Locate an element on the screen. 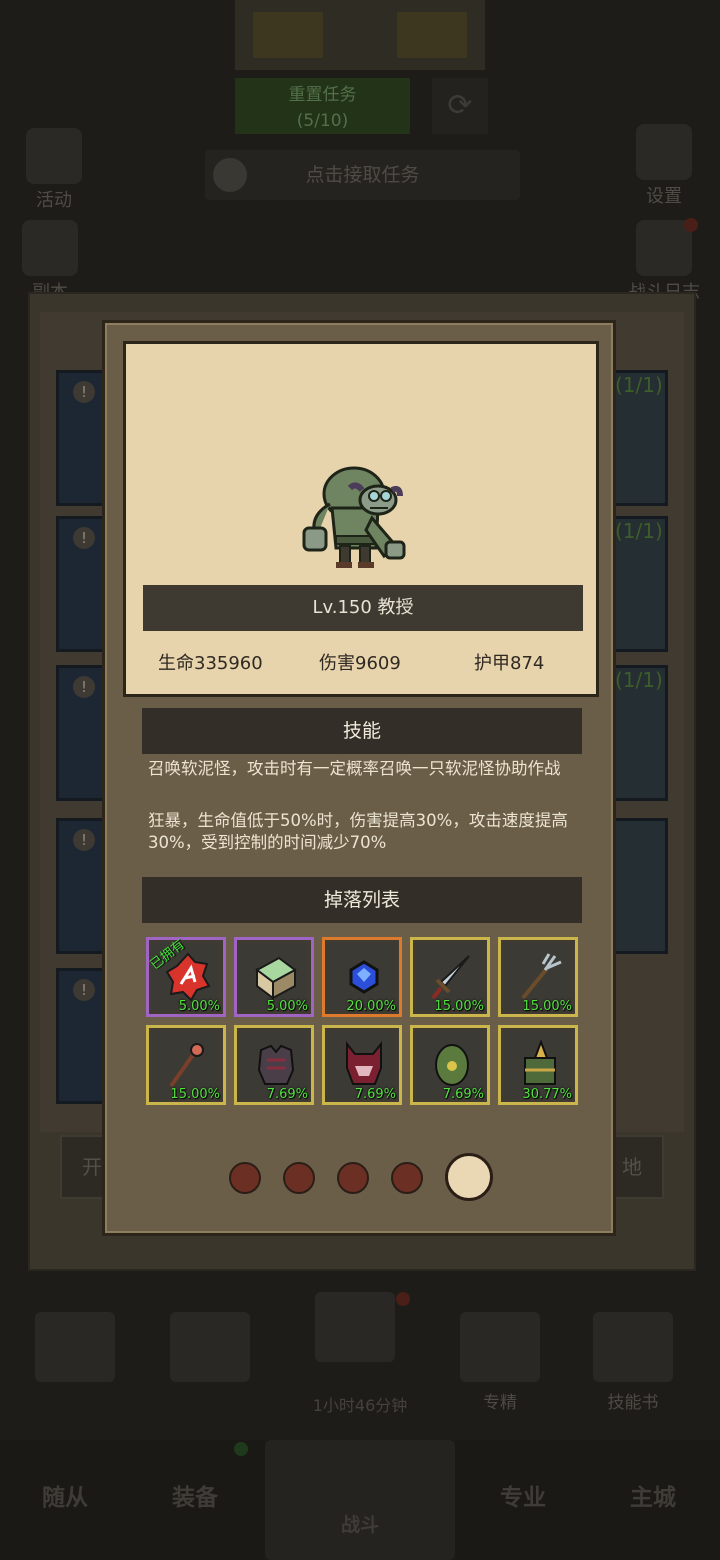 The height and width of the screenshot is (1560, 720). skills-header: 技能 is located at coordinates (362, 731).